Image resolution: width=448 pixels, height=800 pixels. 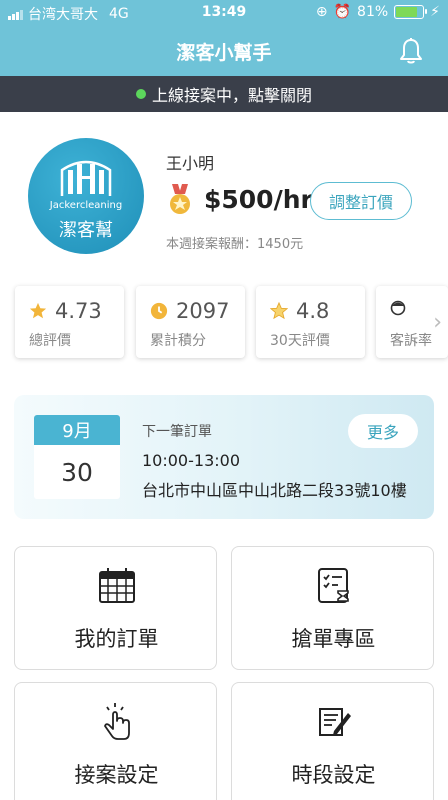 What do you see at coordinates (77, 430) in the screenshot?
I see `order-month: 9月` at bounding box center [77, 430].